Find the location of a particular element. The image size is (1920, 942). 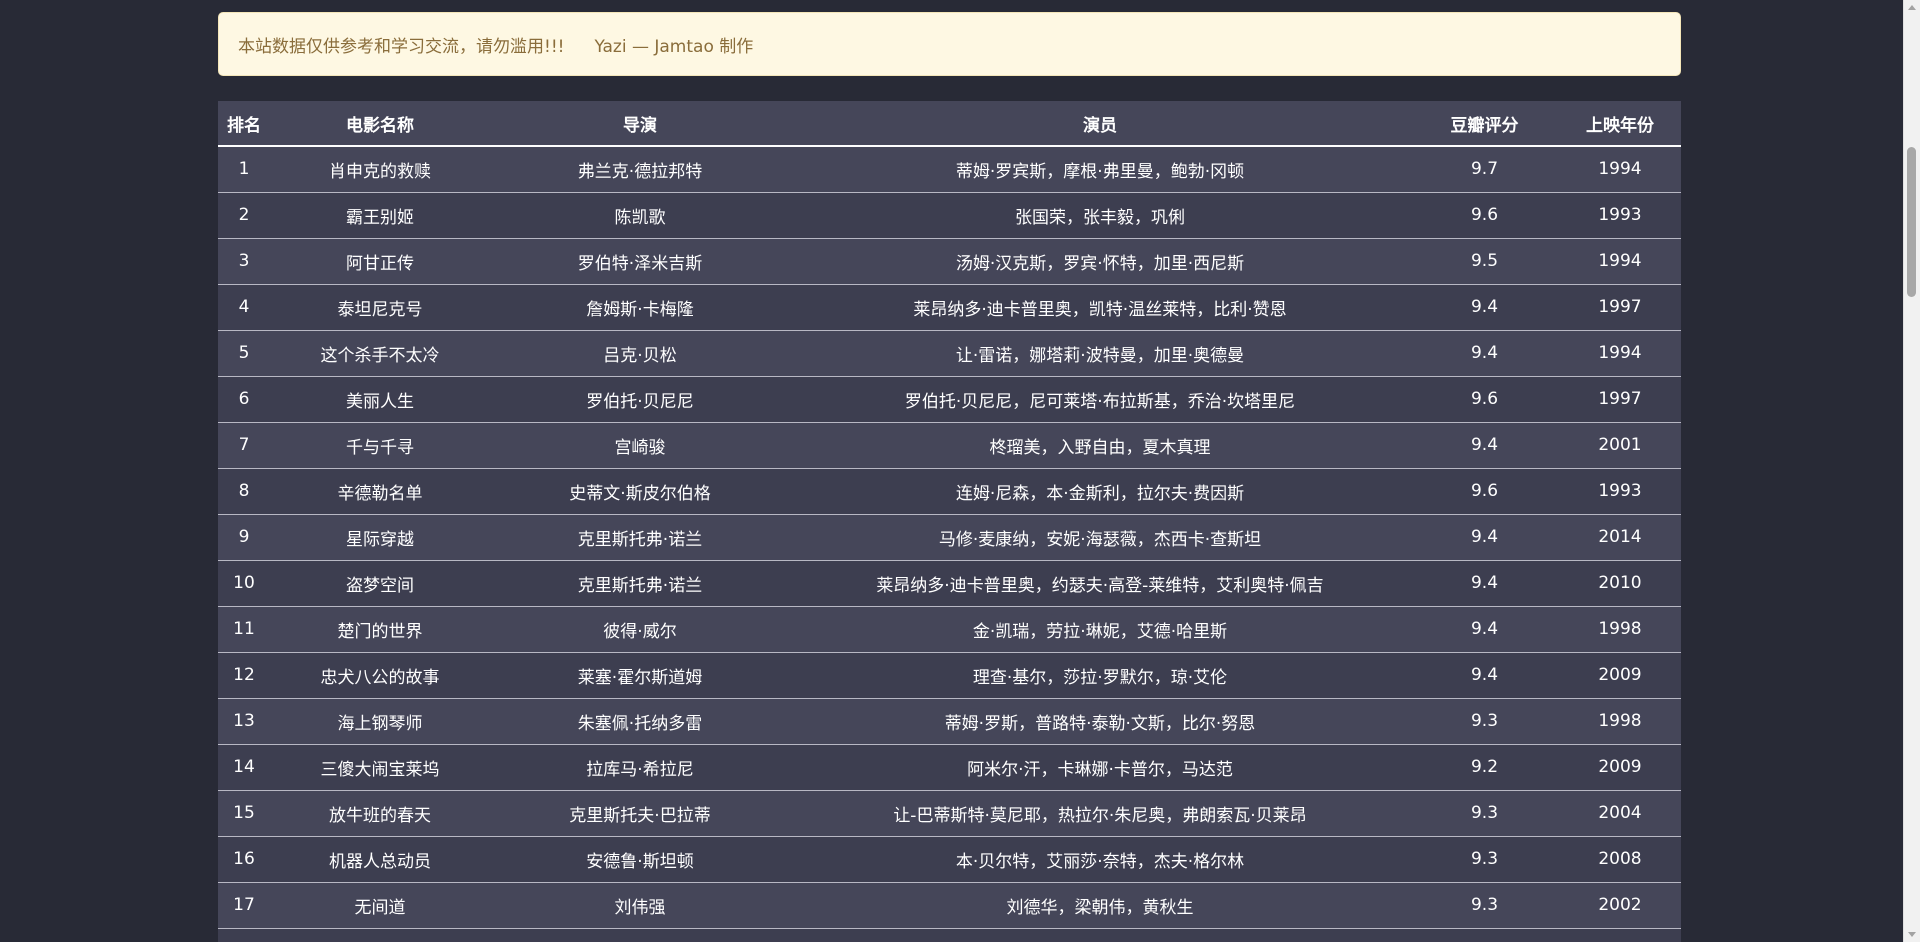

cell-director: 弗兰克·德拉邦特 is located at coordinates (640, 171).